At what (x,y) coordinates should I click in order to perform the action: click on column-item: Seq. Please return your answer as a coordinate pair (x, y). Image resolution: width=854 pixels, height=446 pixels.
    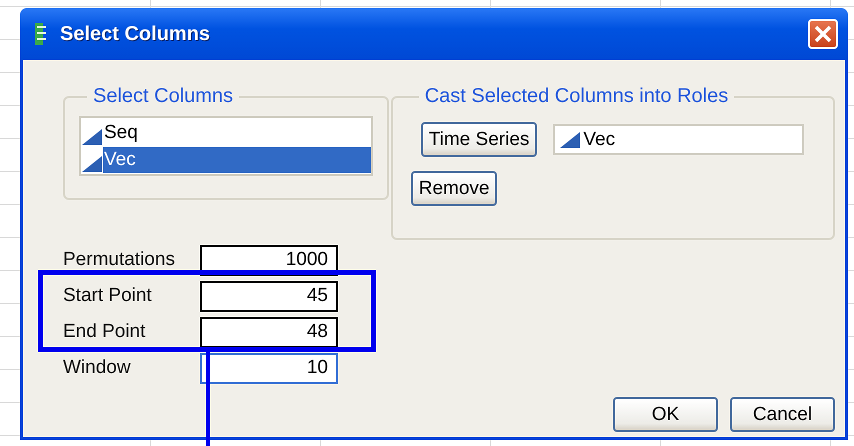
    Looking at the image, I should click on (237, 133).